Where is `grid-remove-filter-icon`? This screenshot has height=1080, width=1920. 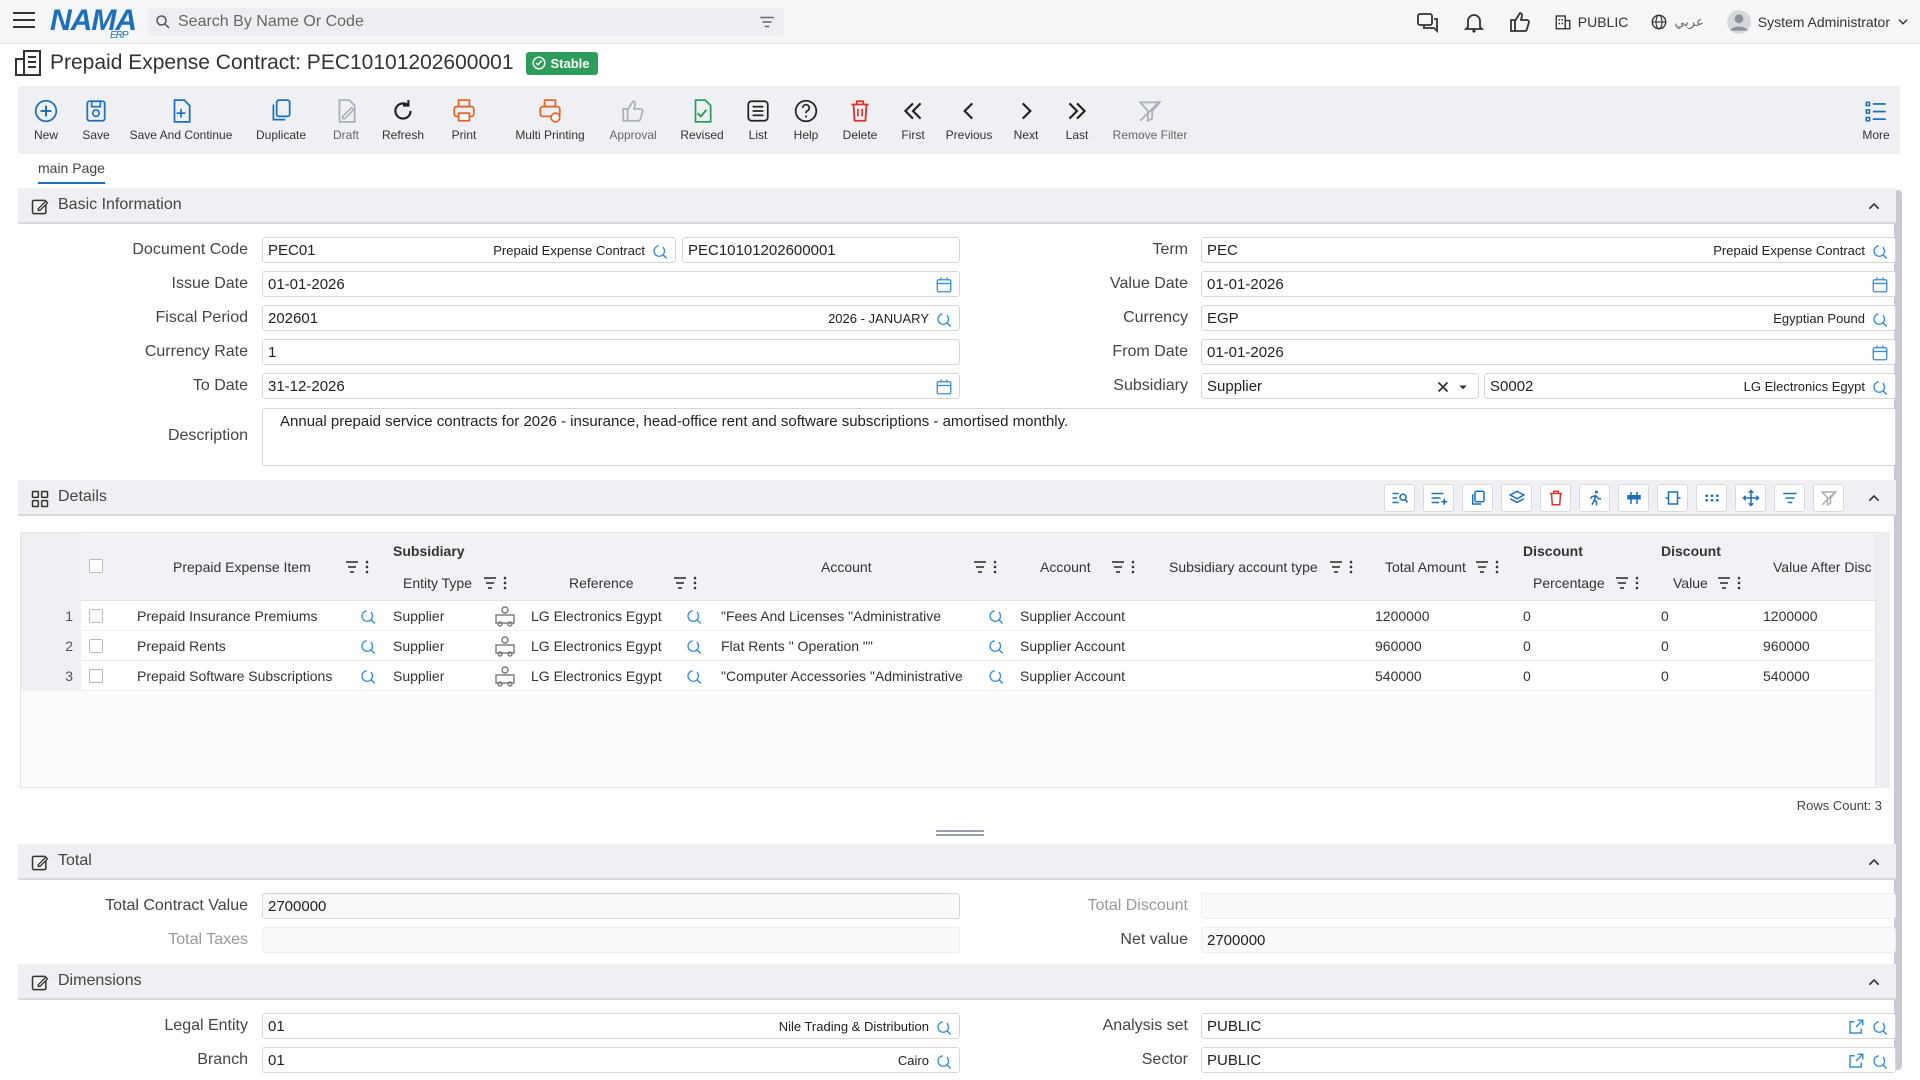 grid-remove-filter-icon is located at coordinates (1828, 498).